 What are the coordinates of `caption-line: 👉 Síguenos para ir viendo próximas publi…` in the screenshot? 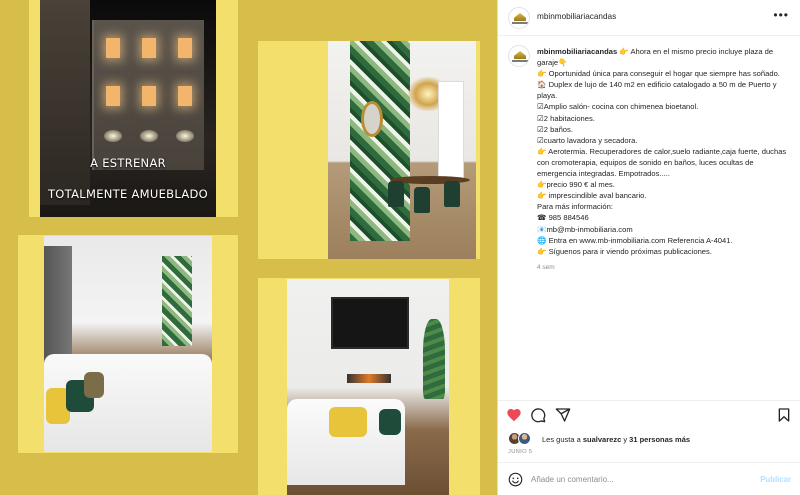 It's located at (624, 251).